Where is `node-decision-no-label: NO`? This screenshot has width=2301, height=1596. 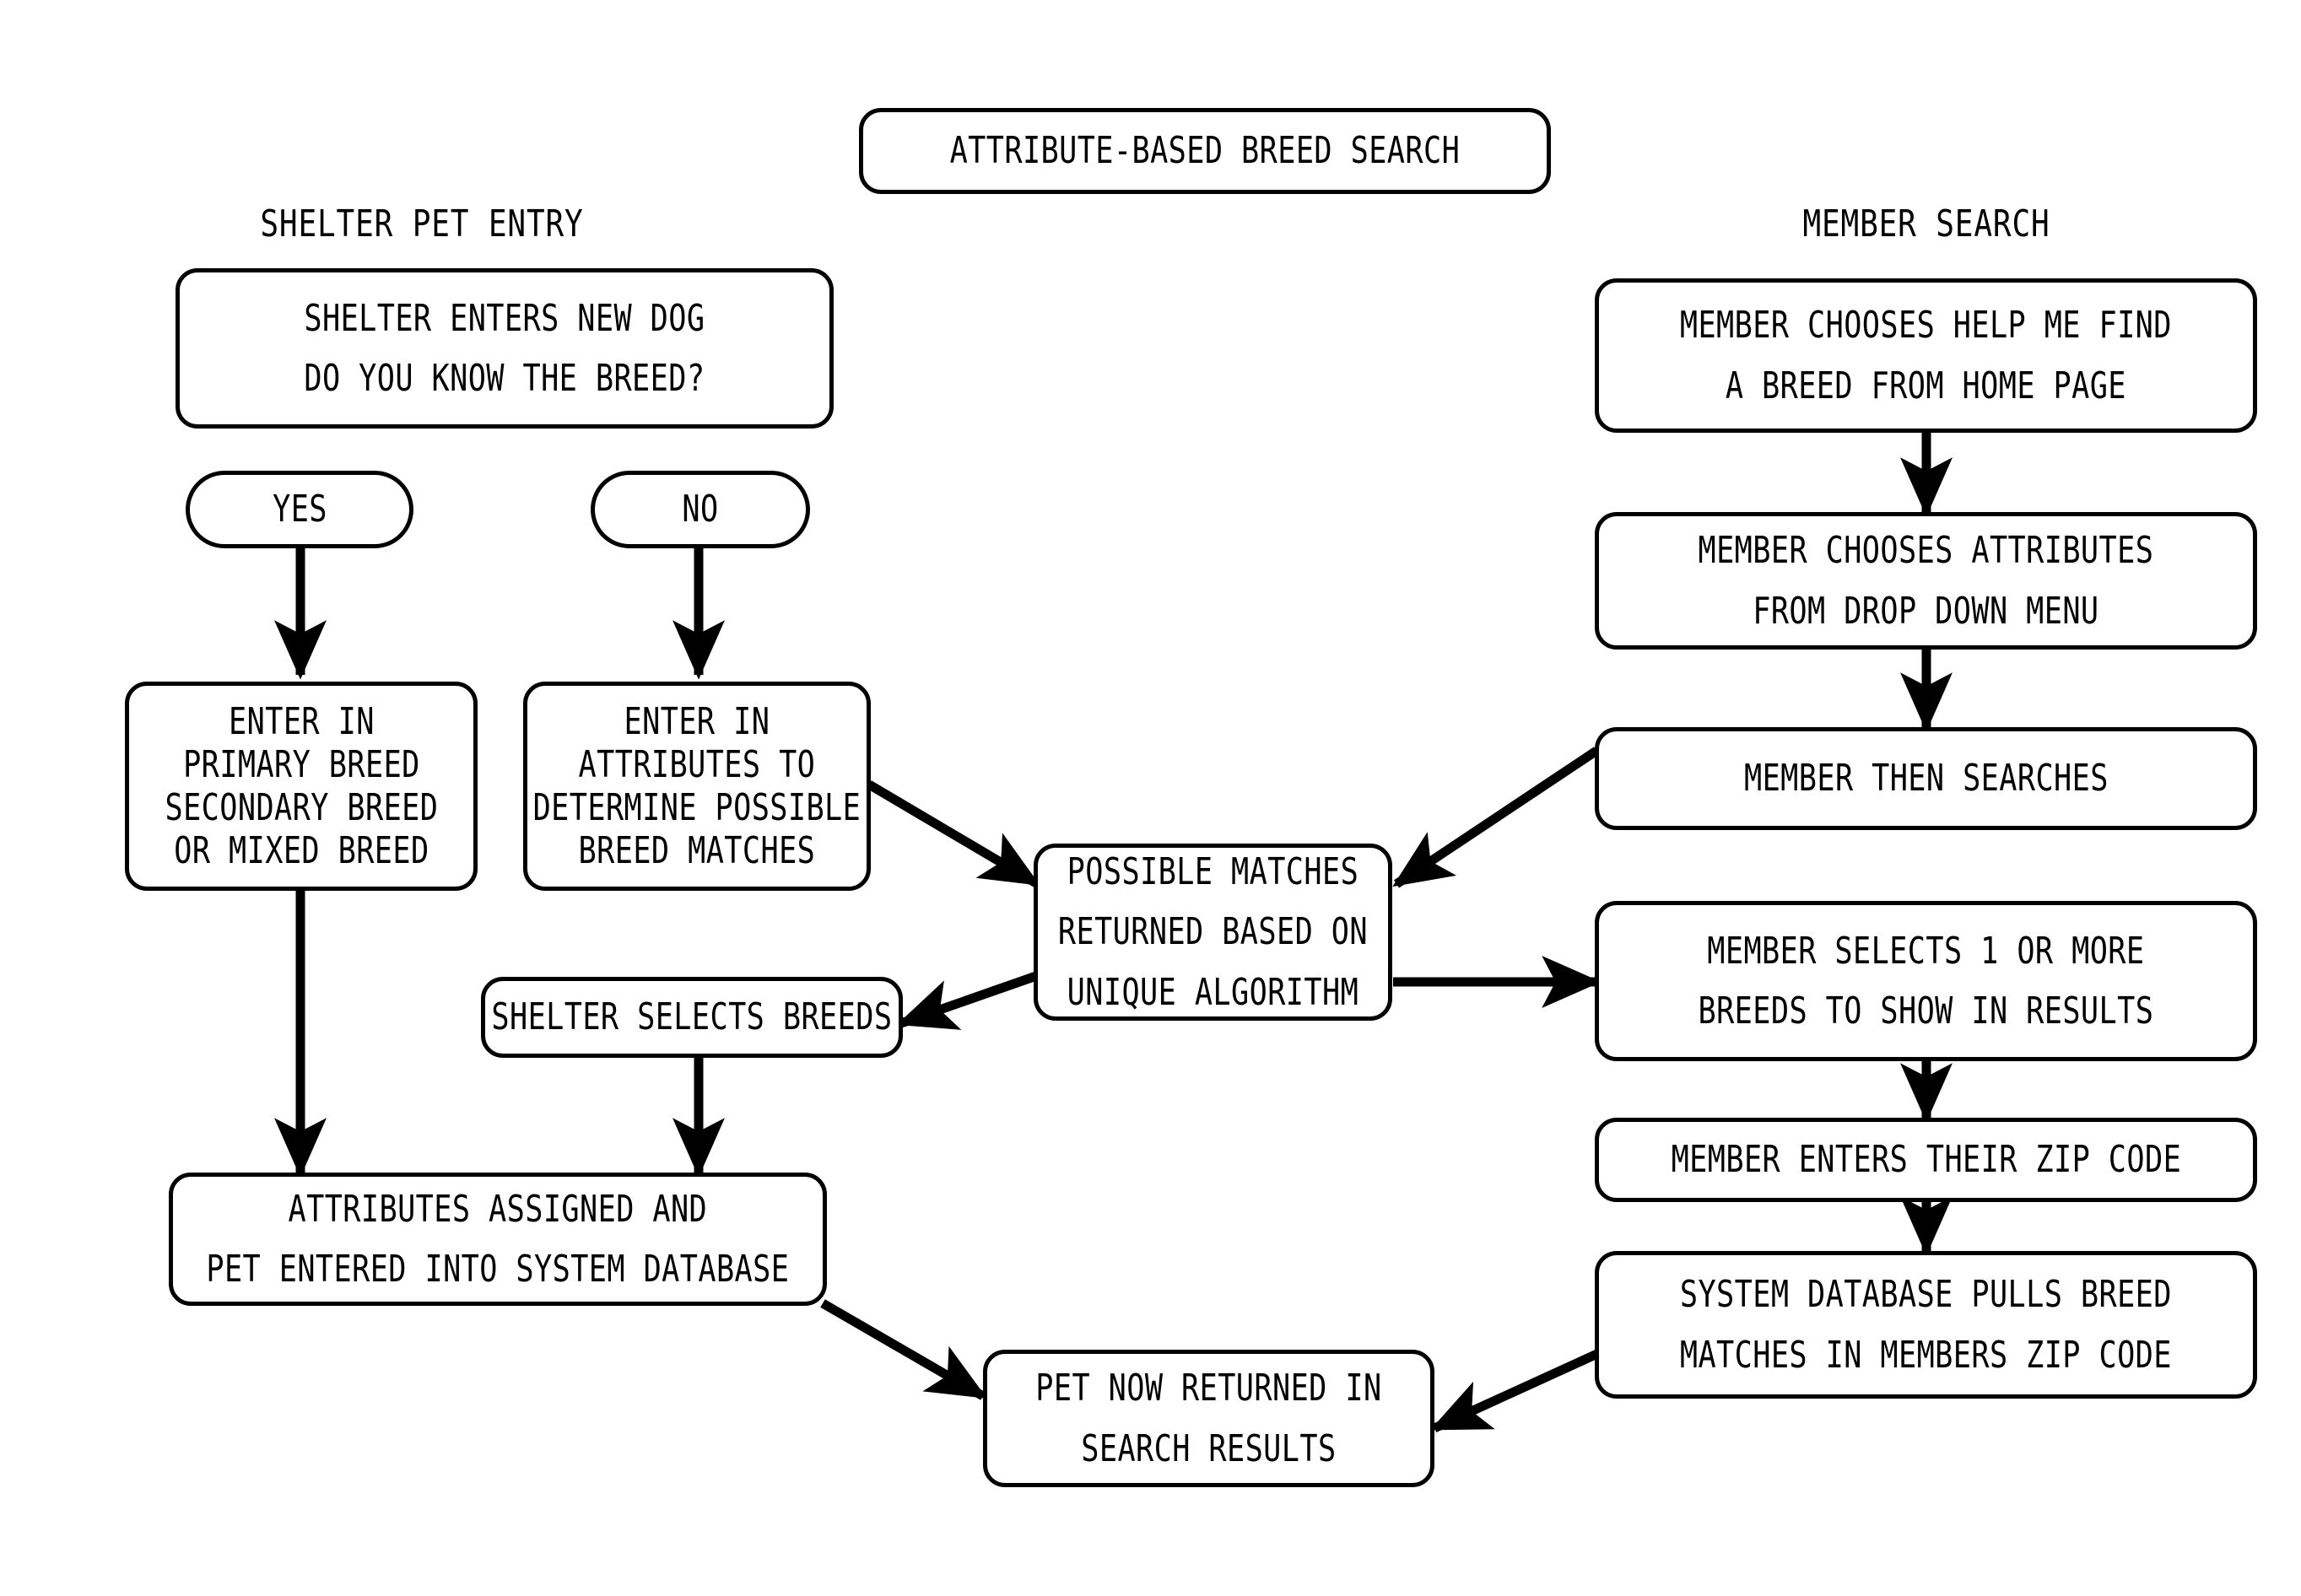 node-decision-no-label: NO is located at coordinates (700, 510).